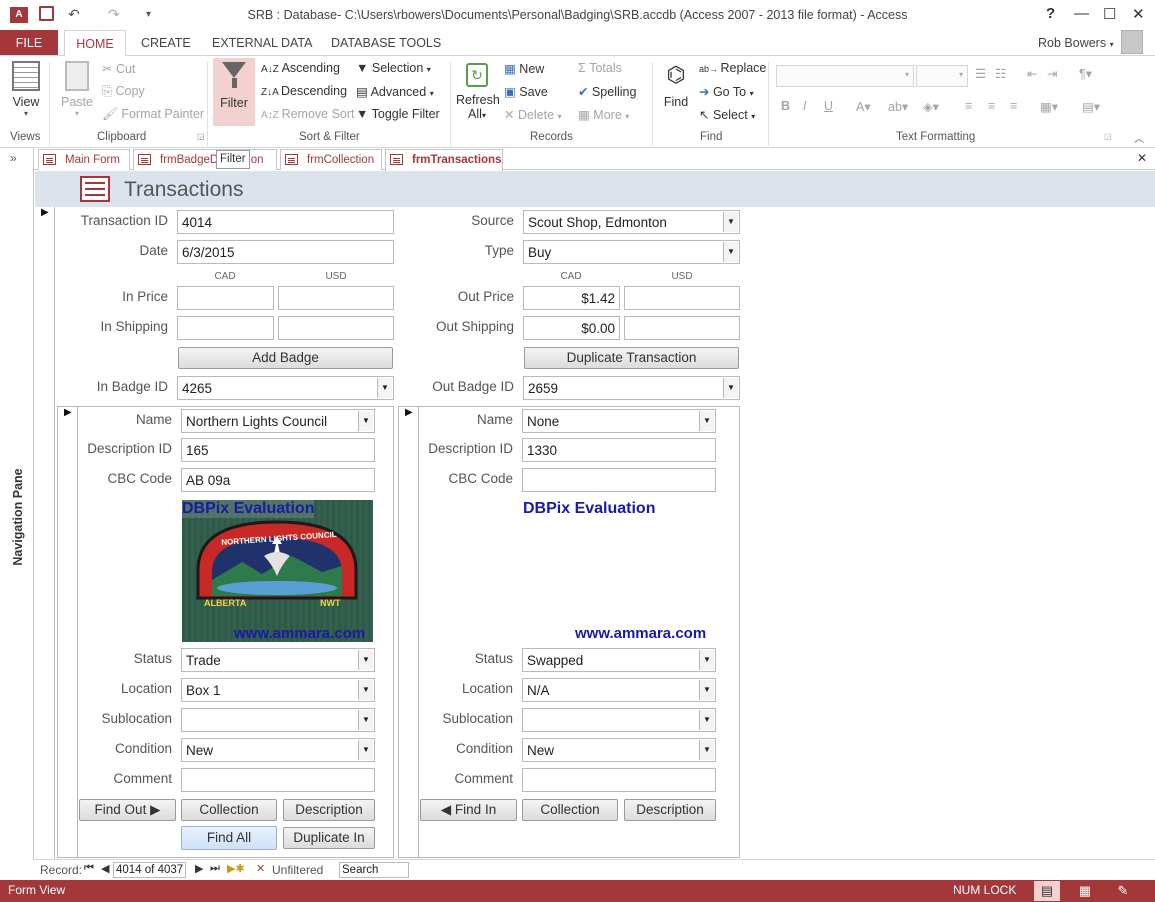  Describe the element at coordinates (127, 810) in the screenshot. I see `find-out-button: Find Out ▶` at that location.